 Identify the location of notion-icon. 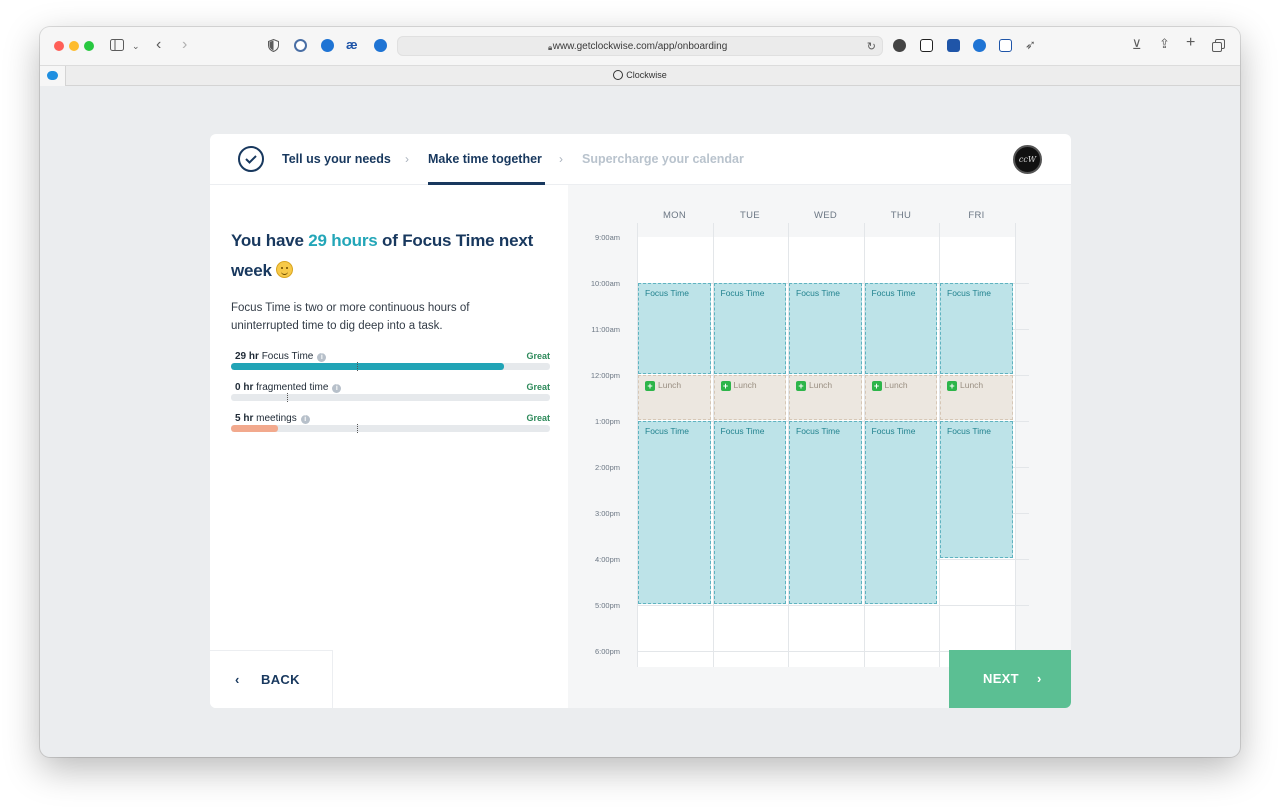
(926, 45).